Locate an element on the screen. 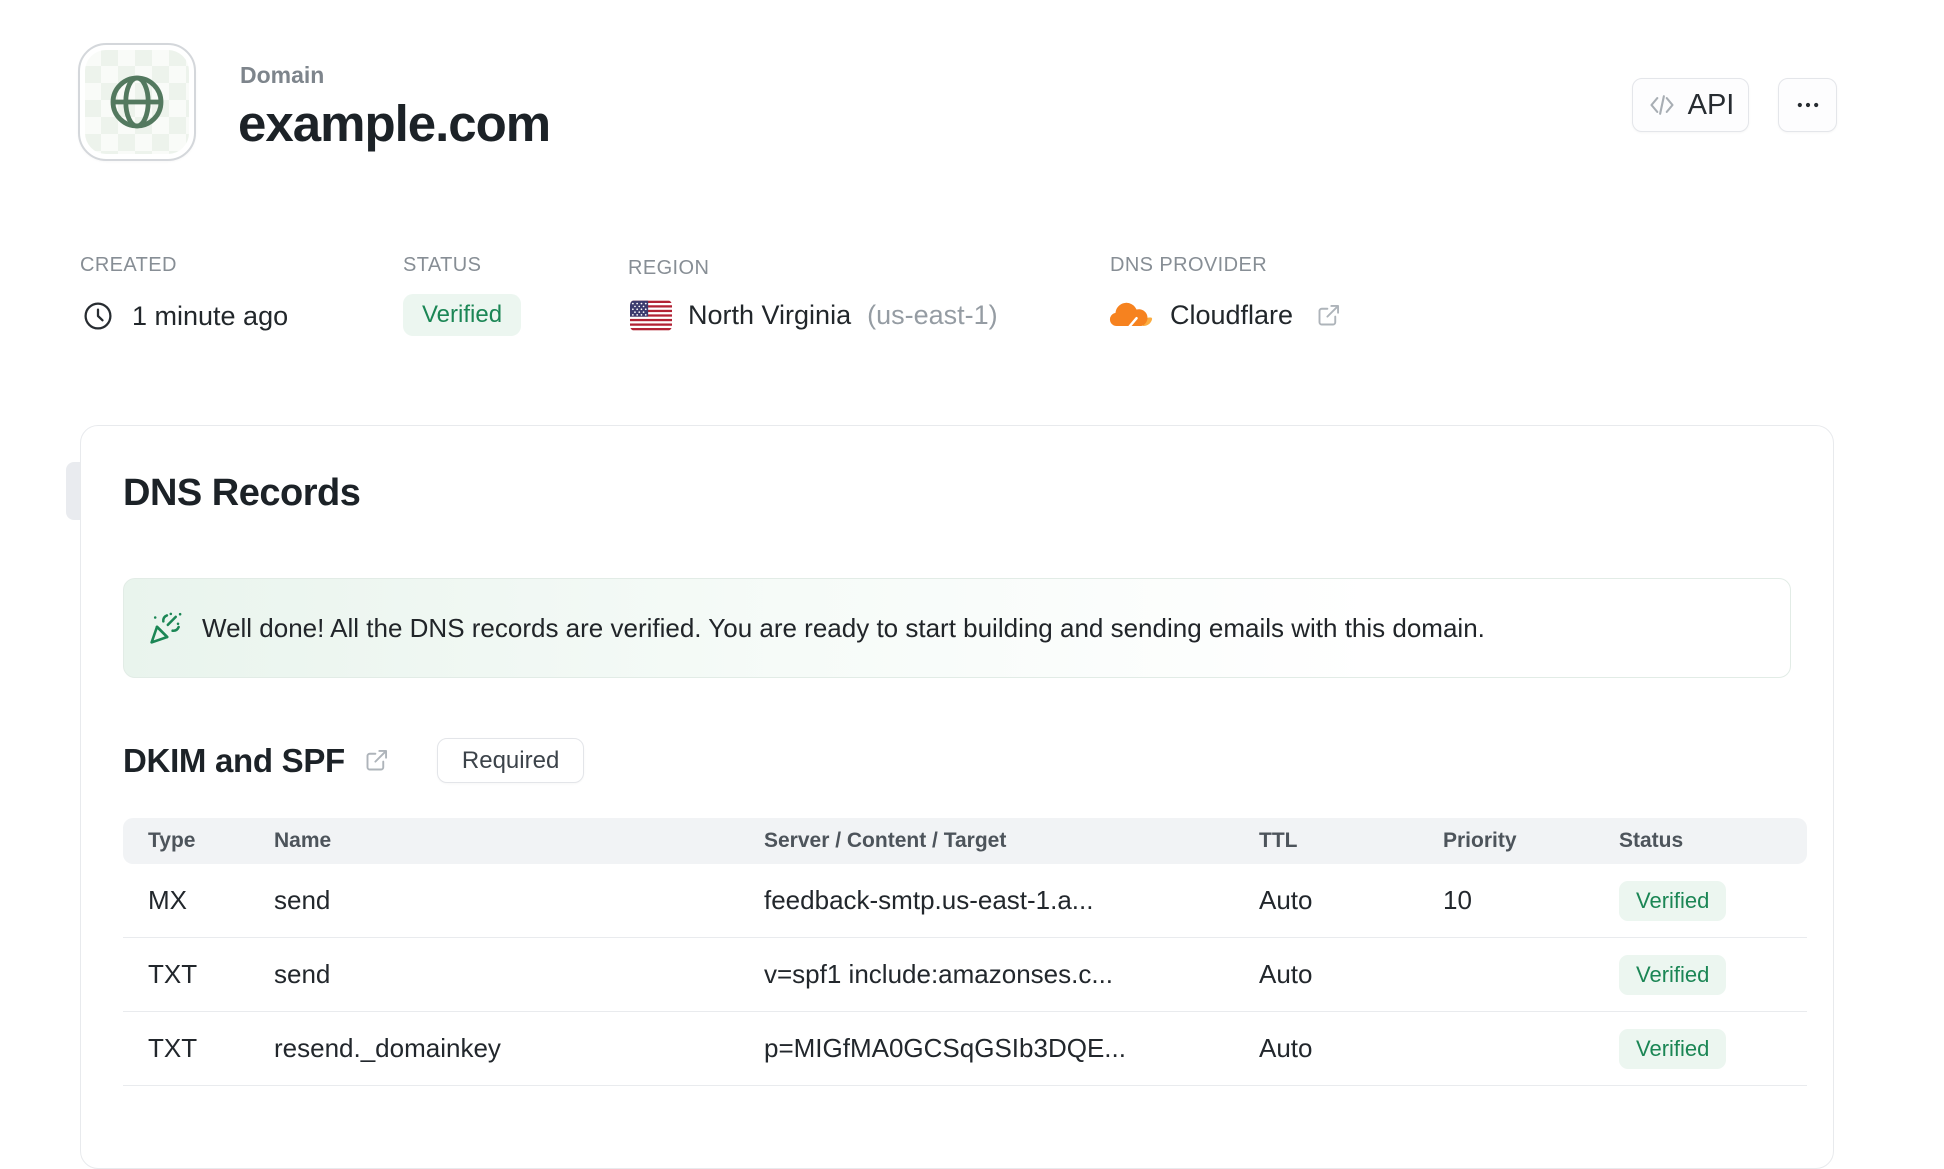  clock-icon is located at coordinates (98, 316).